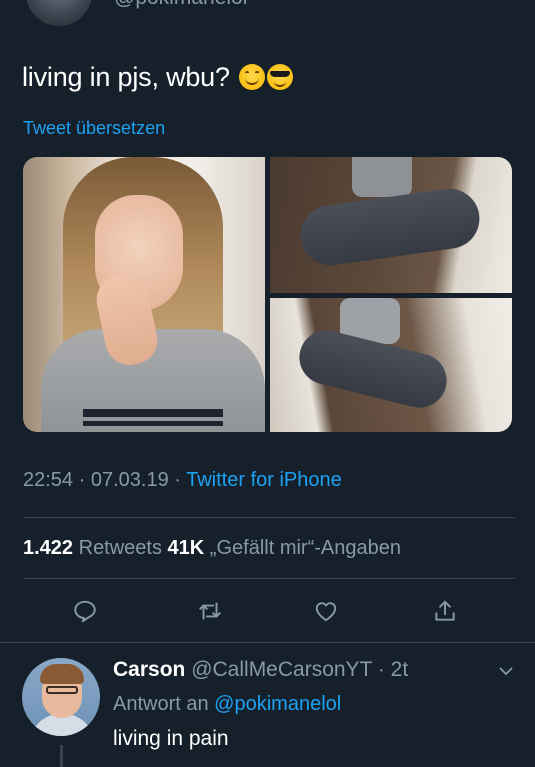 This screenshot has width=535, height=767. Describe the element at coordinates (129, 480) in the screenshot. I see `tweet-date: 07.03.19` at that location.